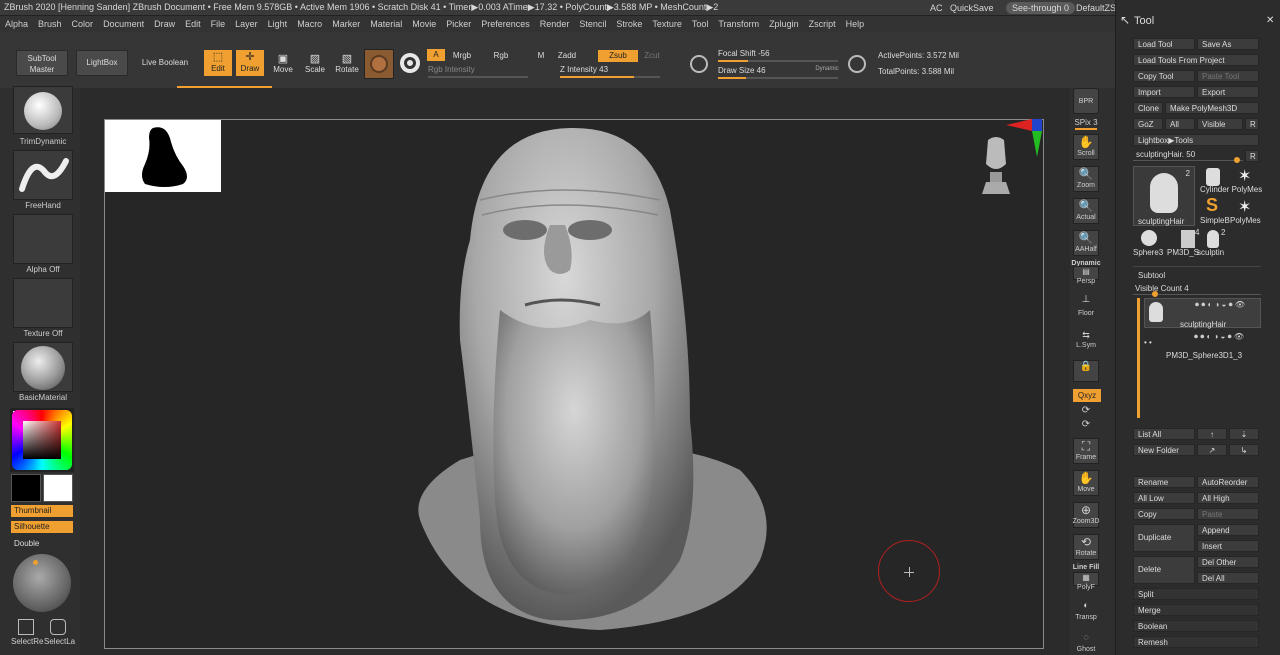  I want to click on stroke-thumbnail, so click(43, 175).